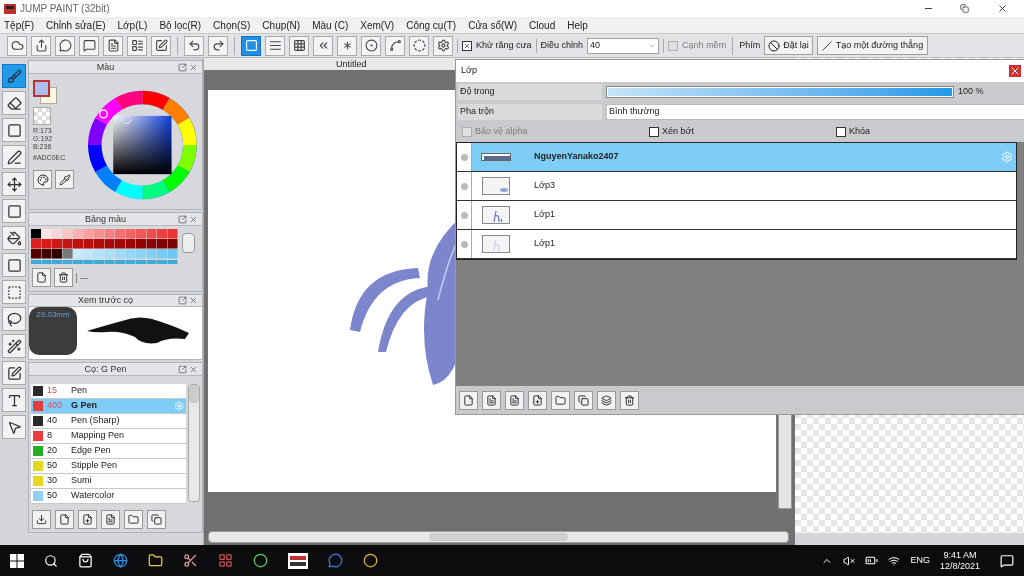  I want to click on swatch-grid, so click(105, 247).